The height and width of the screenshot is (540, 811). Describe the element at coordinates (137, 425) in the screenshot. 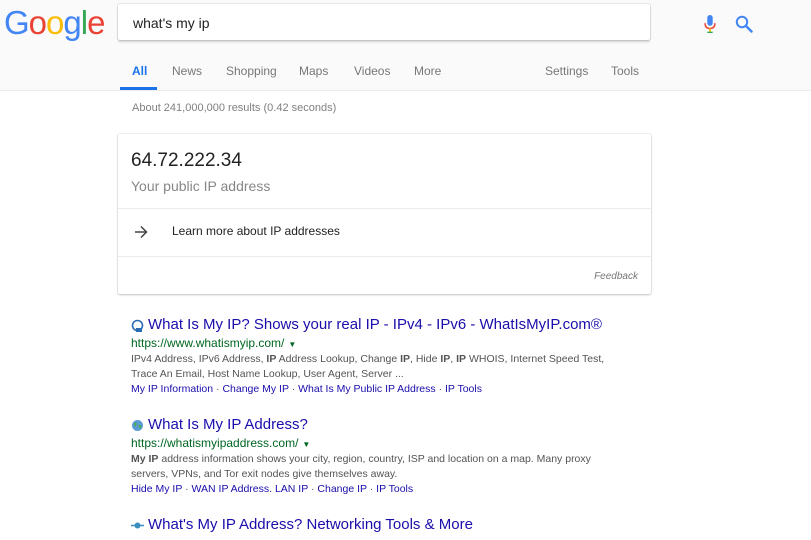

I see `globe-favicon-icon` at that location.